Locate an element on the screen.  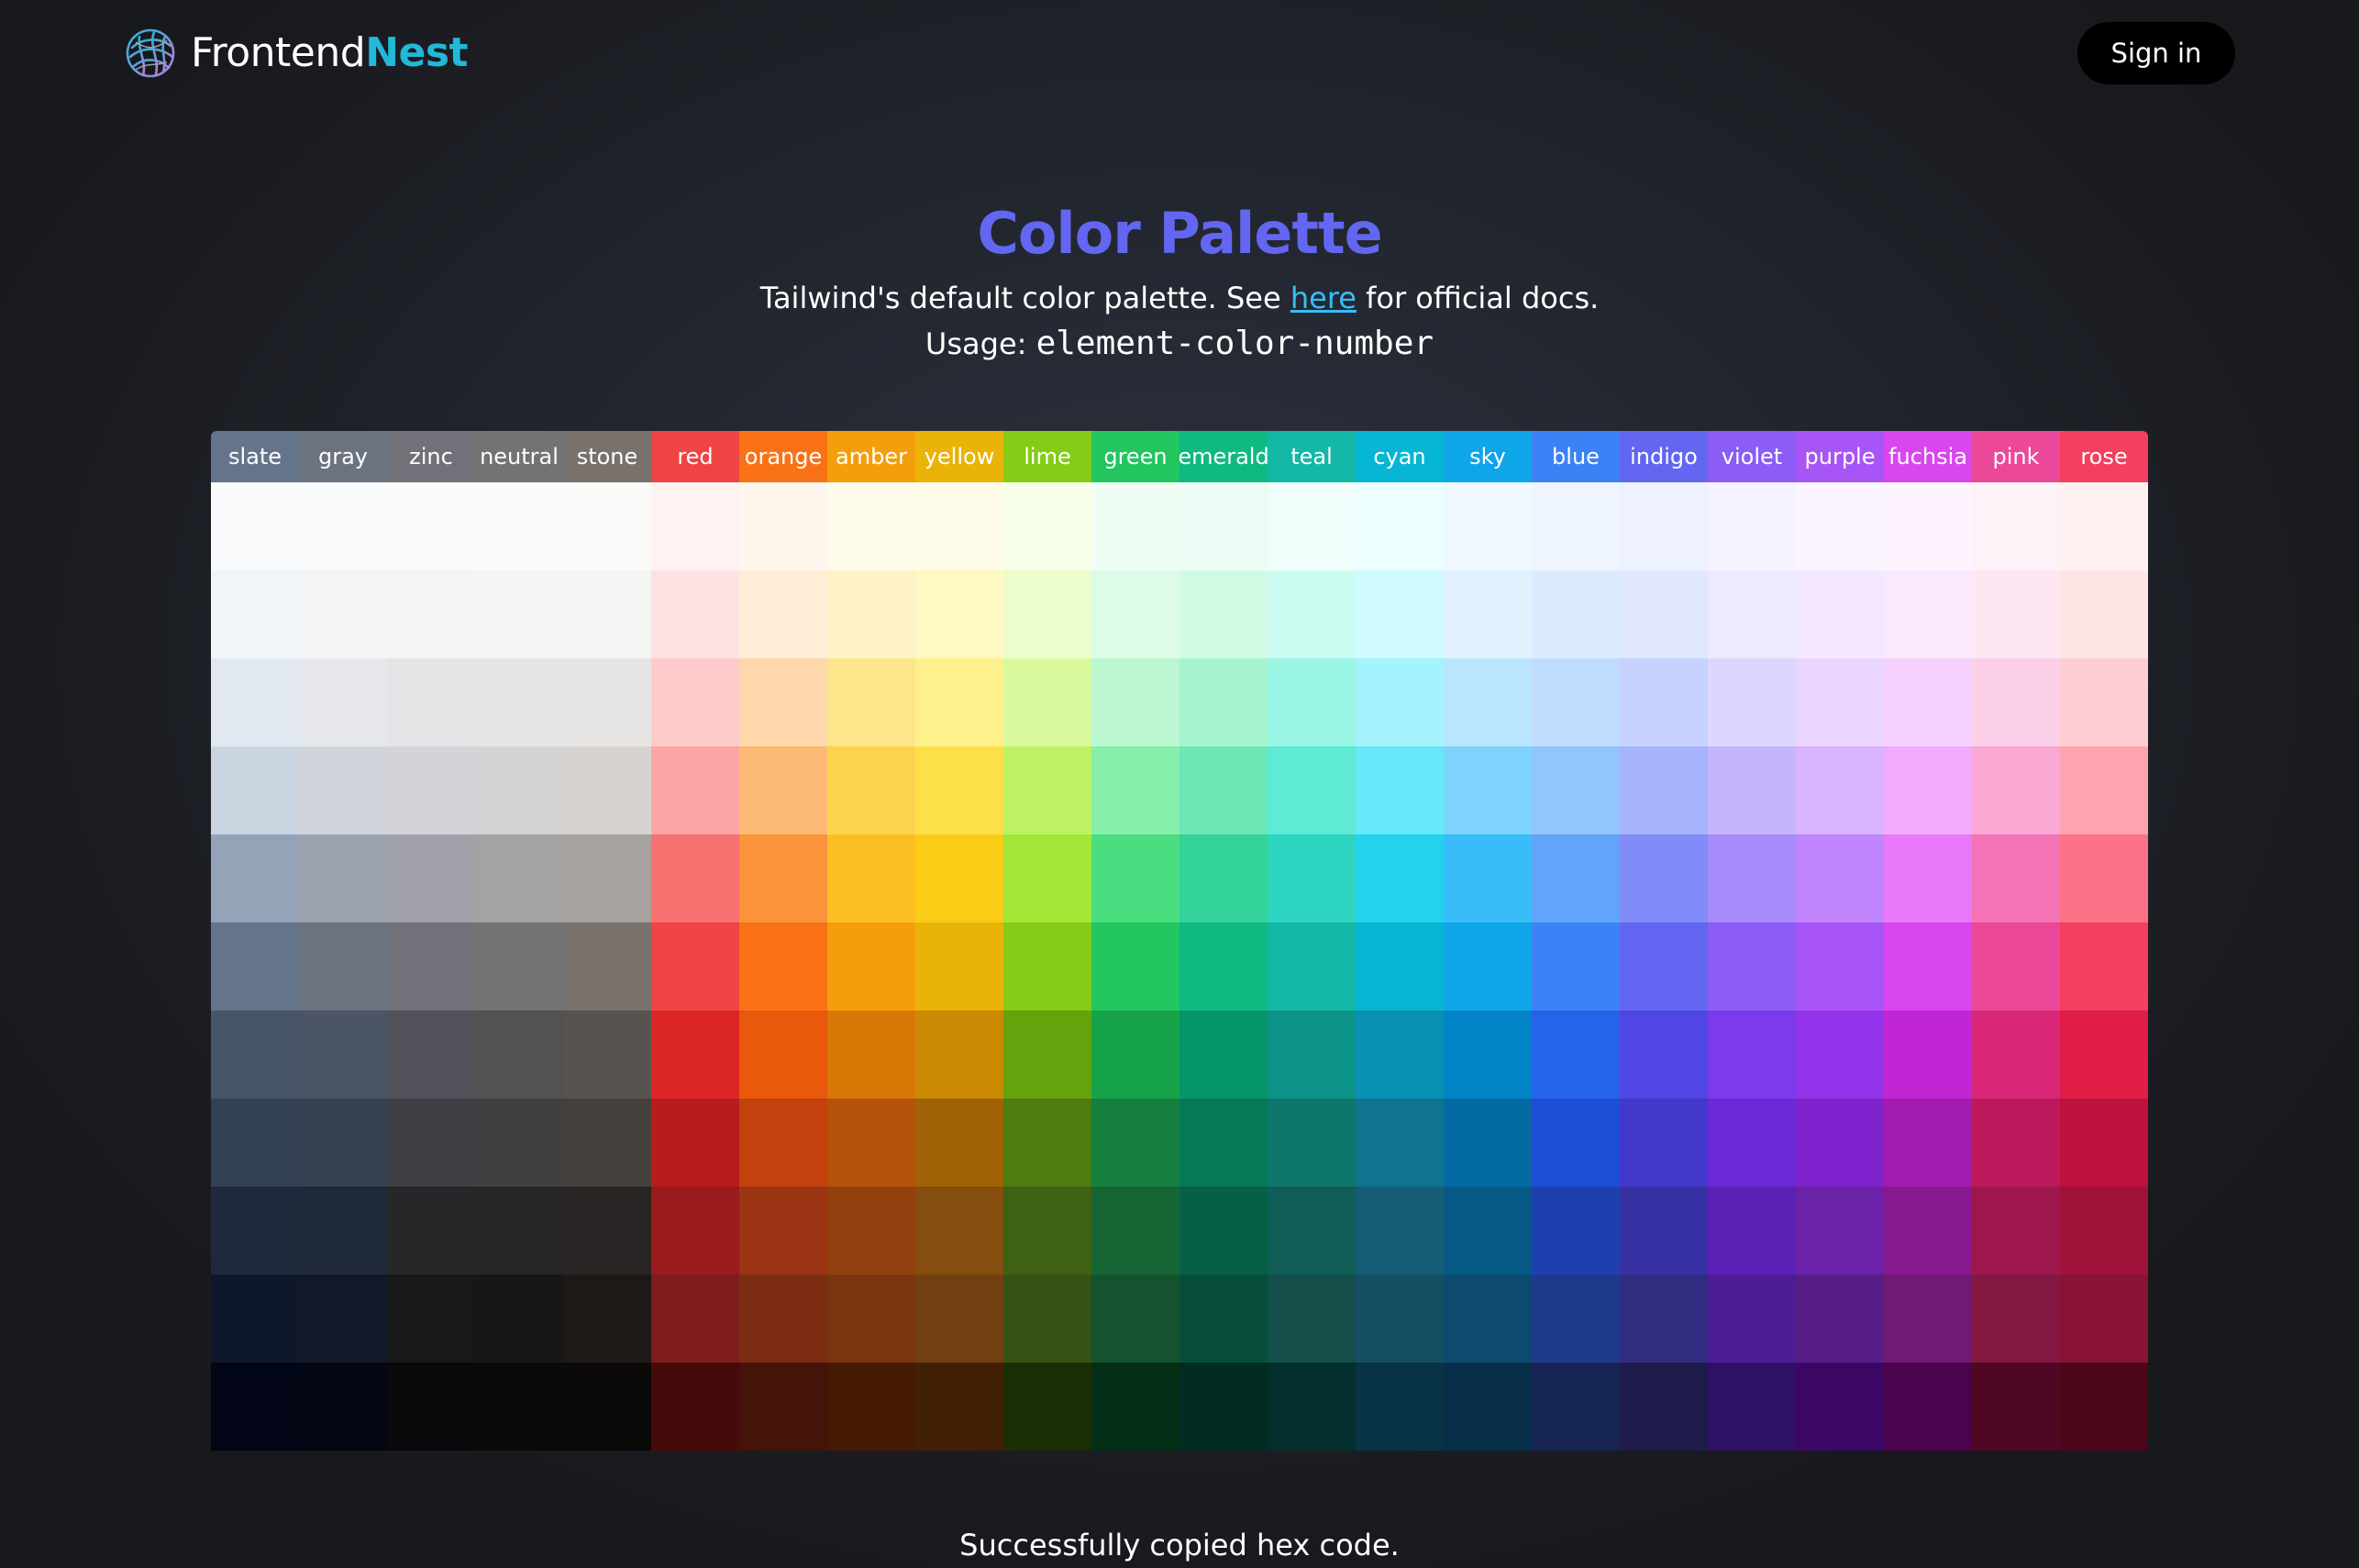
color-header-orange: orange is located at coordinates (783, 457).